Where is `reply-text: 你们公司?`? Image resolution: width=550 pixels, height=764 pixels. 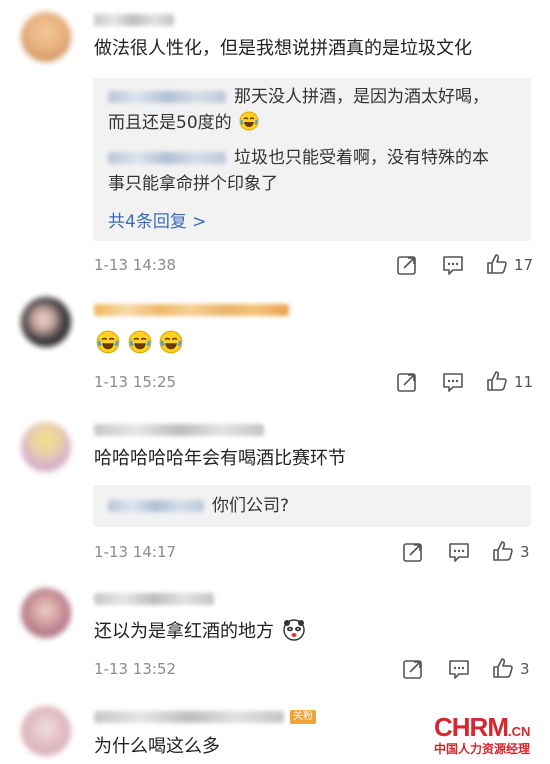 reply-text: 你们公司? is located at coordinates (251, 506).